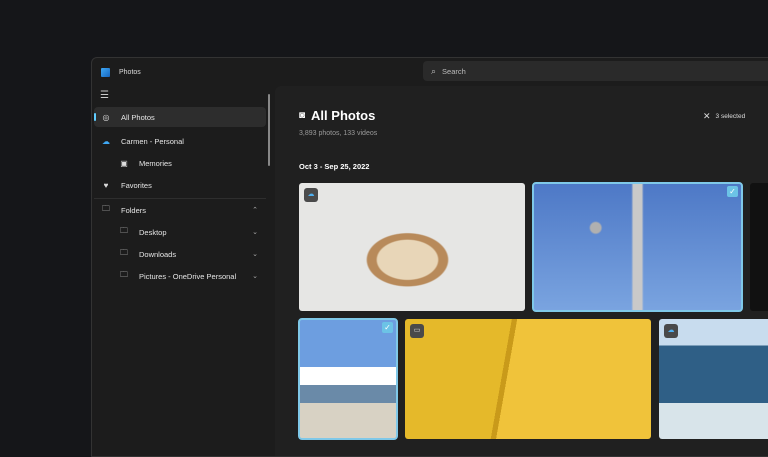  I want to click on sidebar-item-label: Memories, so click(155, 163).